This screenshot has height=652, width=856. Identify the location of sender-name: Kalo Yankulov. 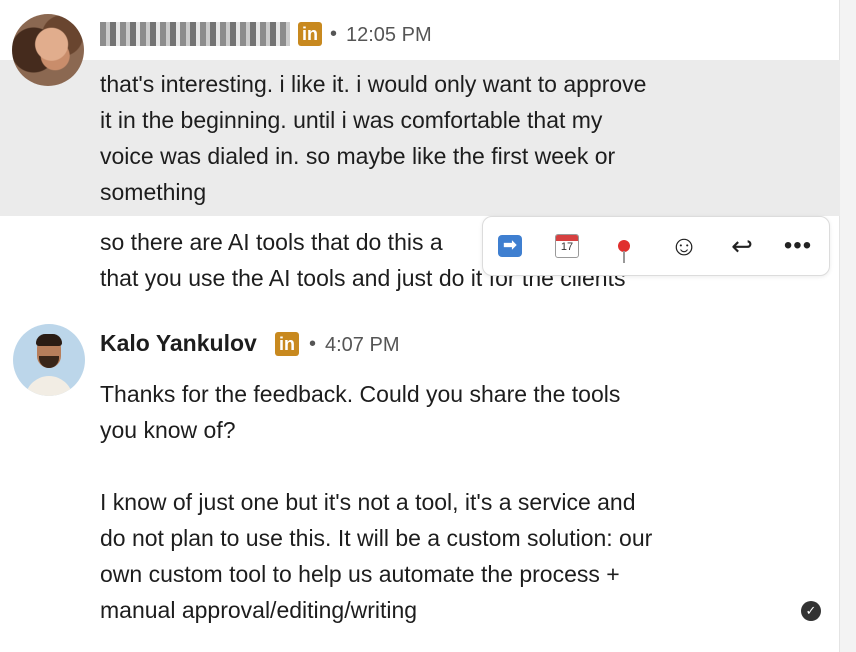
(178, 343).